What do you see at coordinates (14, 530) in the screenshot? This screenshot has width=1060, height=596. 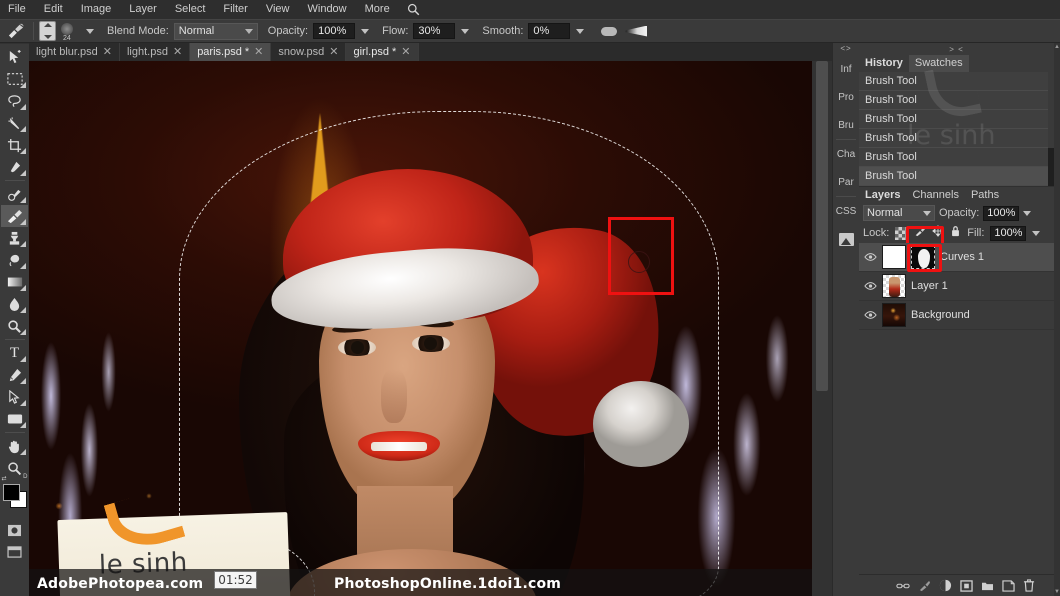 I see `quick-mask-icon` at bounding box center [14, 530].